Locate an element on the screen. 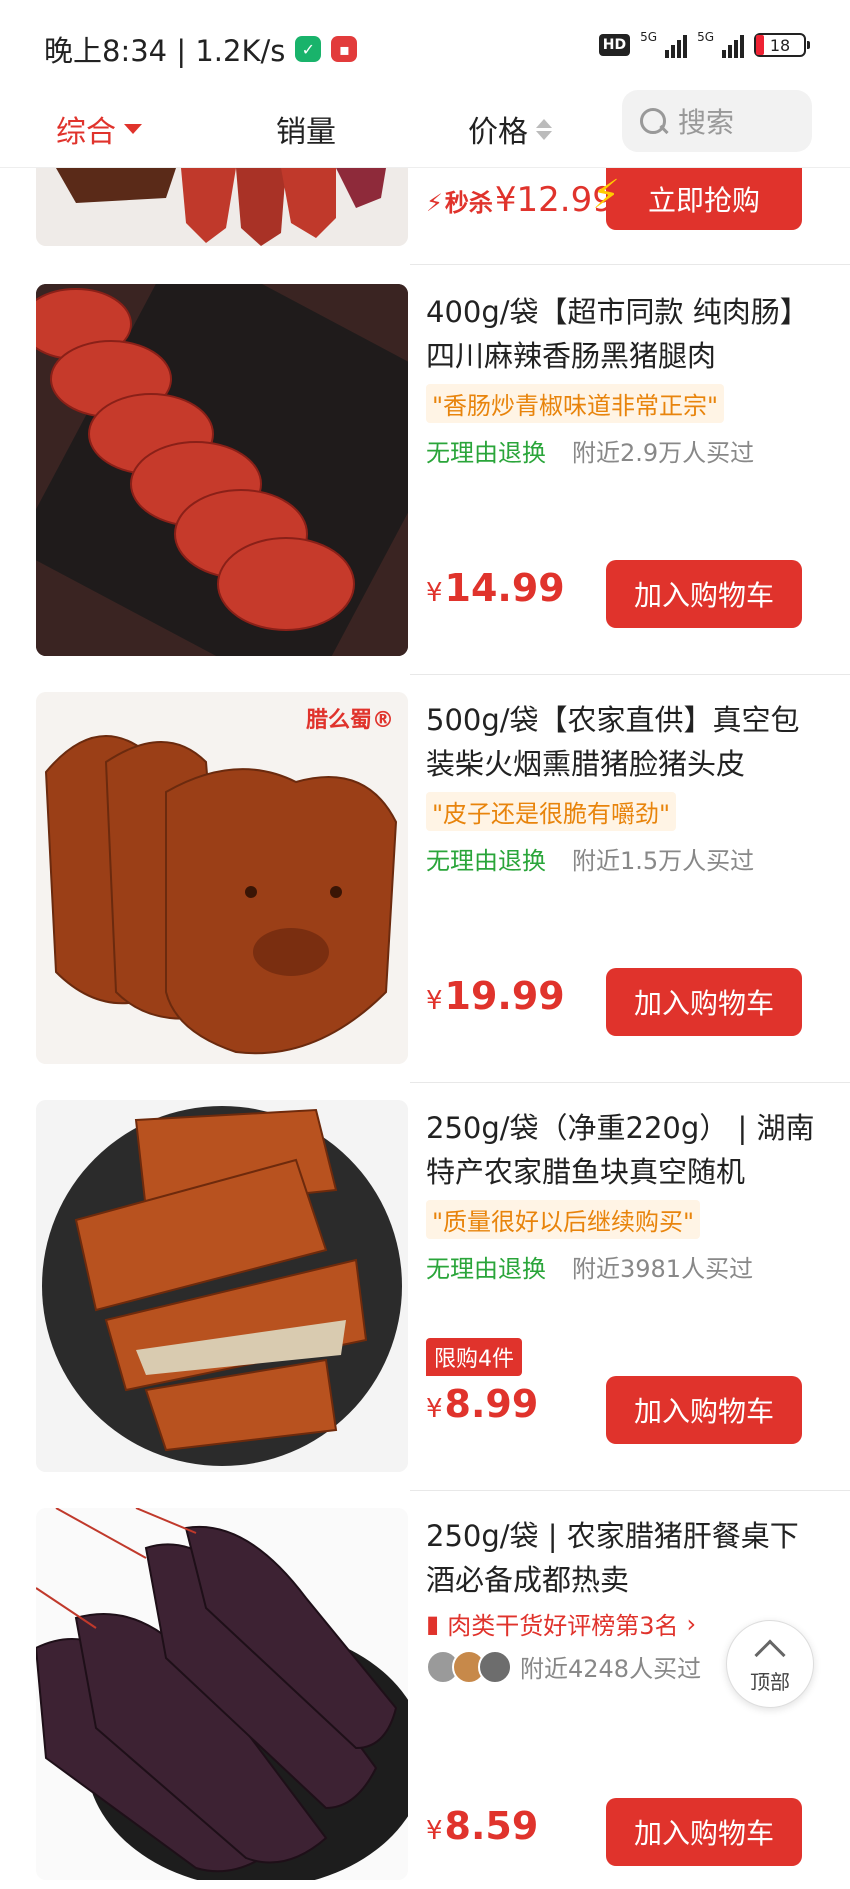  sort-tab-comprehensive: 综合 is located at coordinates (99, 129).